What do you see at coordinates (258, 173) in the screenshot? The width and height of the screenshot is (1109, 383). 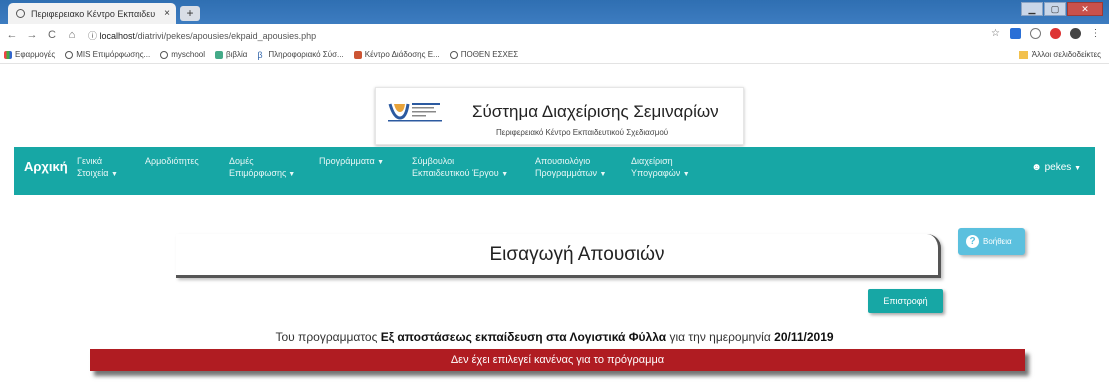 I see `nav-item-label: Επιμόρφωσης` at bounding box center [258, 173].